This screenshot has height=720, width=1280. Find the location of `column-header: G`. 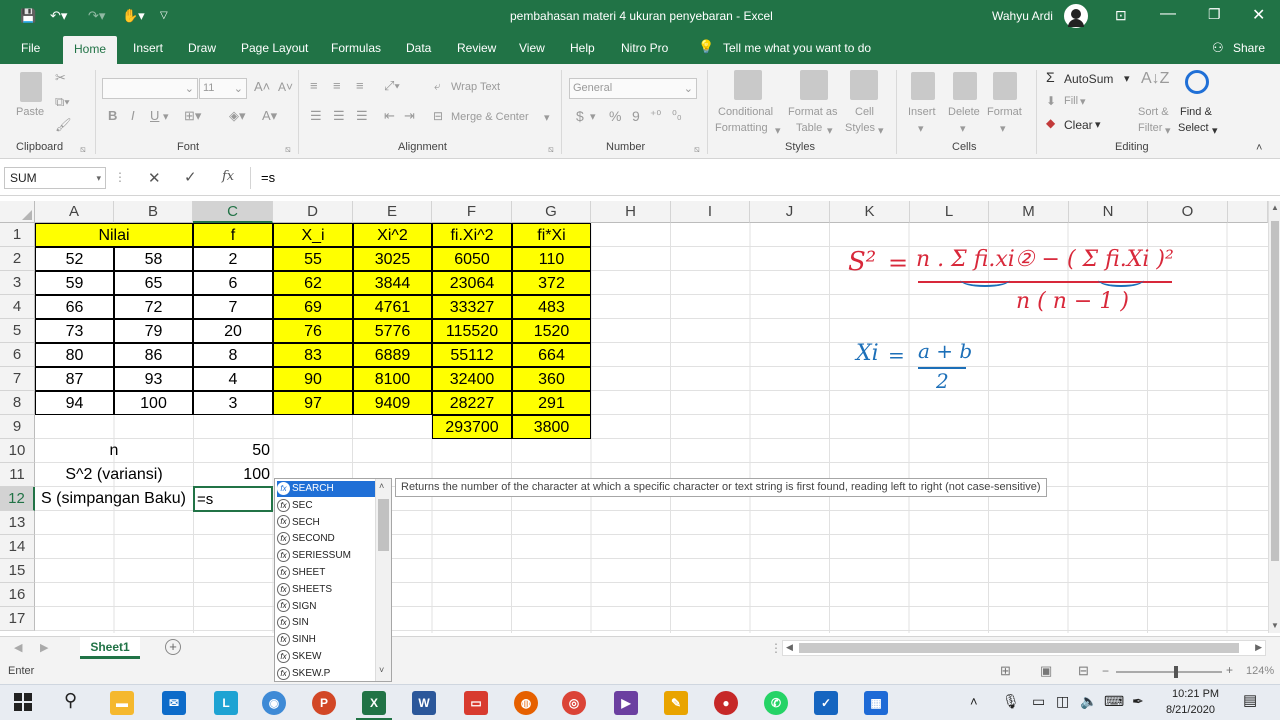

column-header: G is located at coordinates (551, 212).